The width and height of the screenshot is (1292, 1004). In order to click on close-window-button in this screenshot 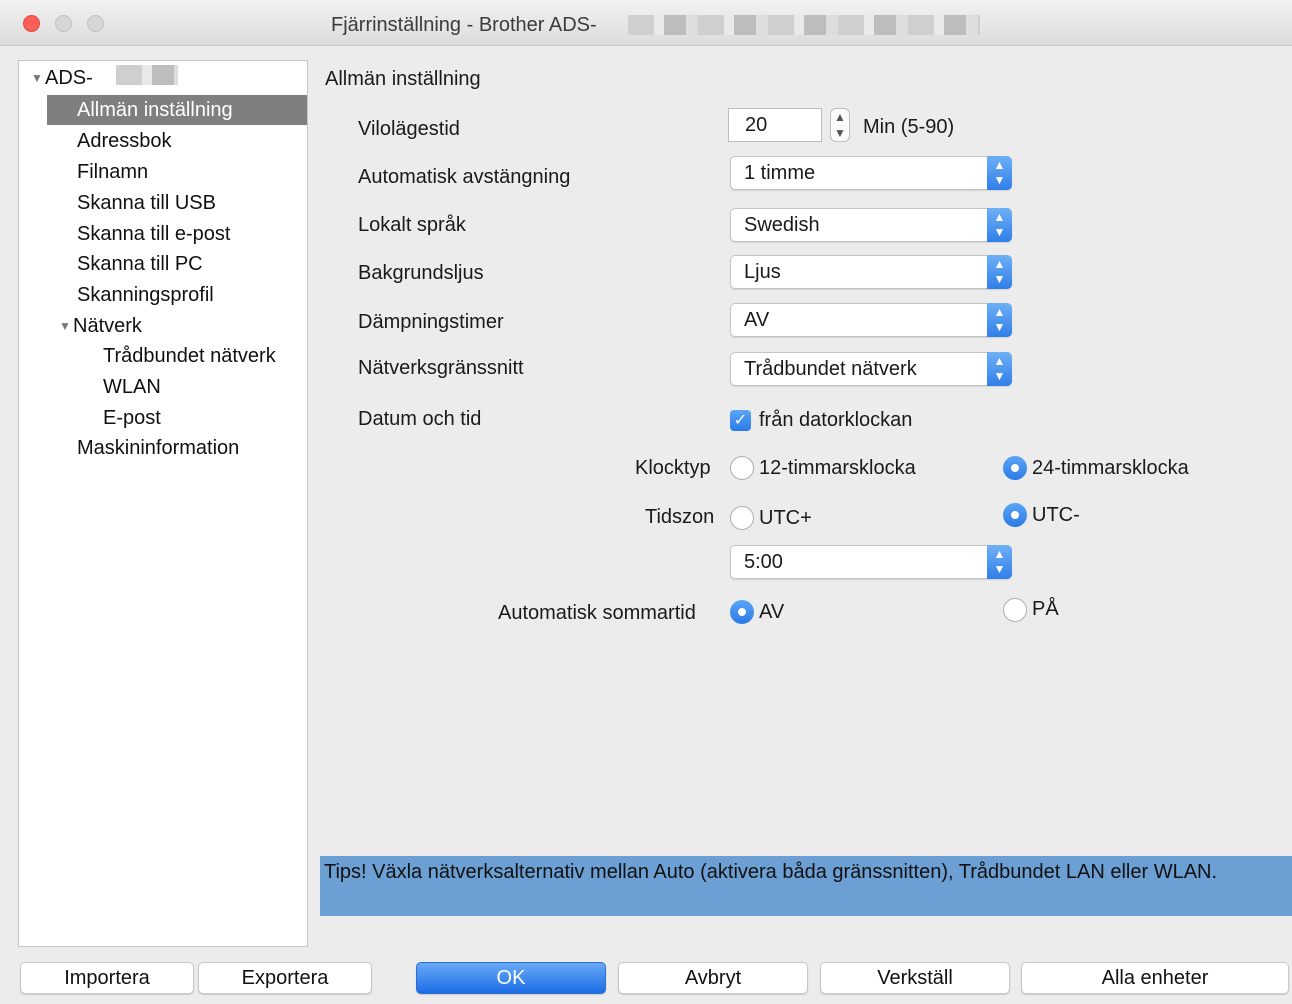, I will do `click(31, 23)`.